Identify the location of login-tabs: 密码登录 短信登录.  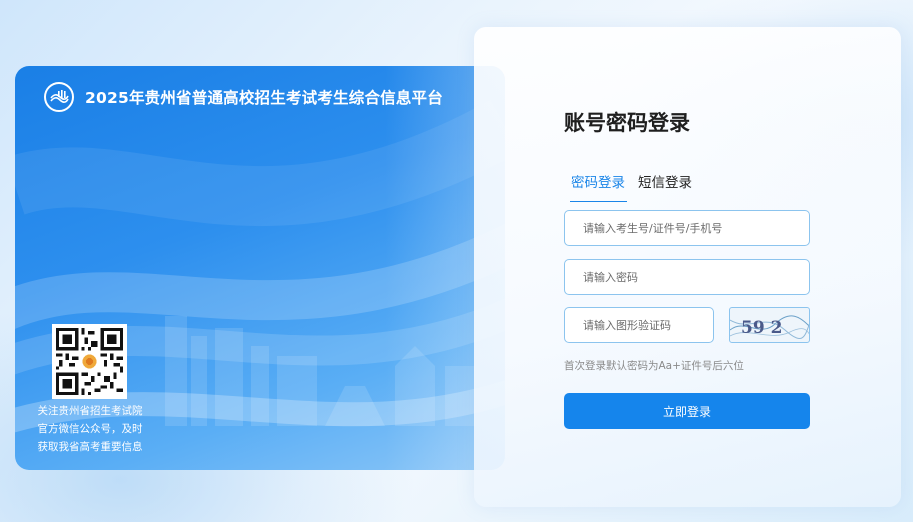
(631, 186).